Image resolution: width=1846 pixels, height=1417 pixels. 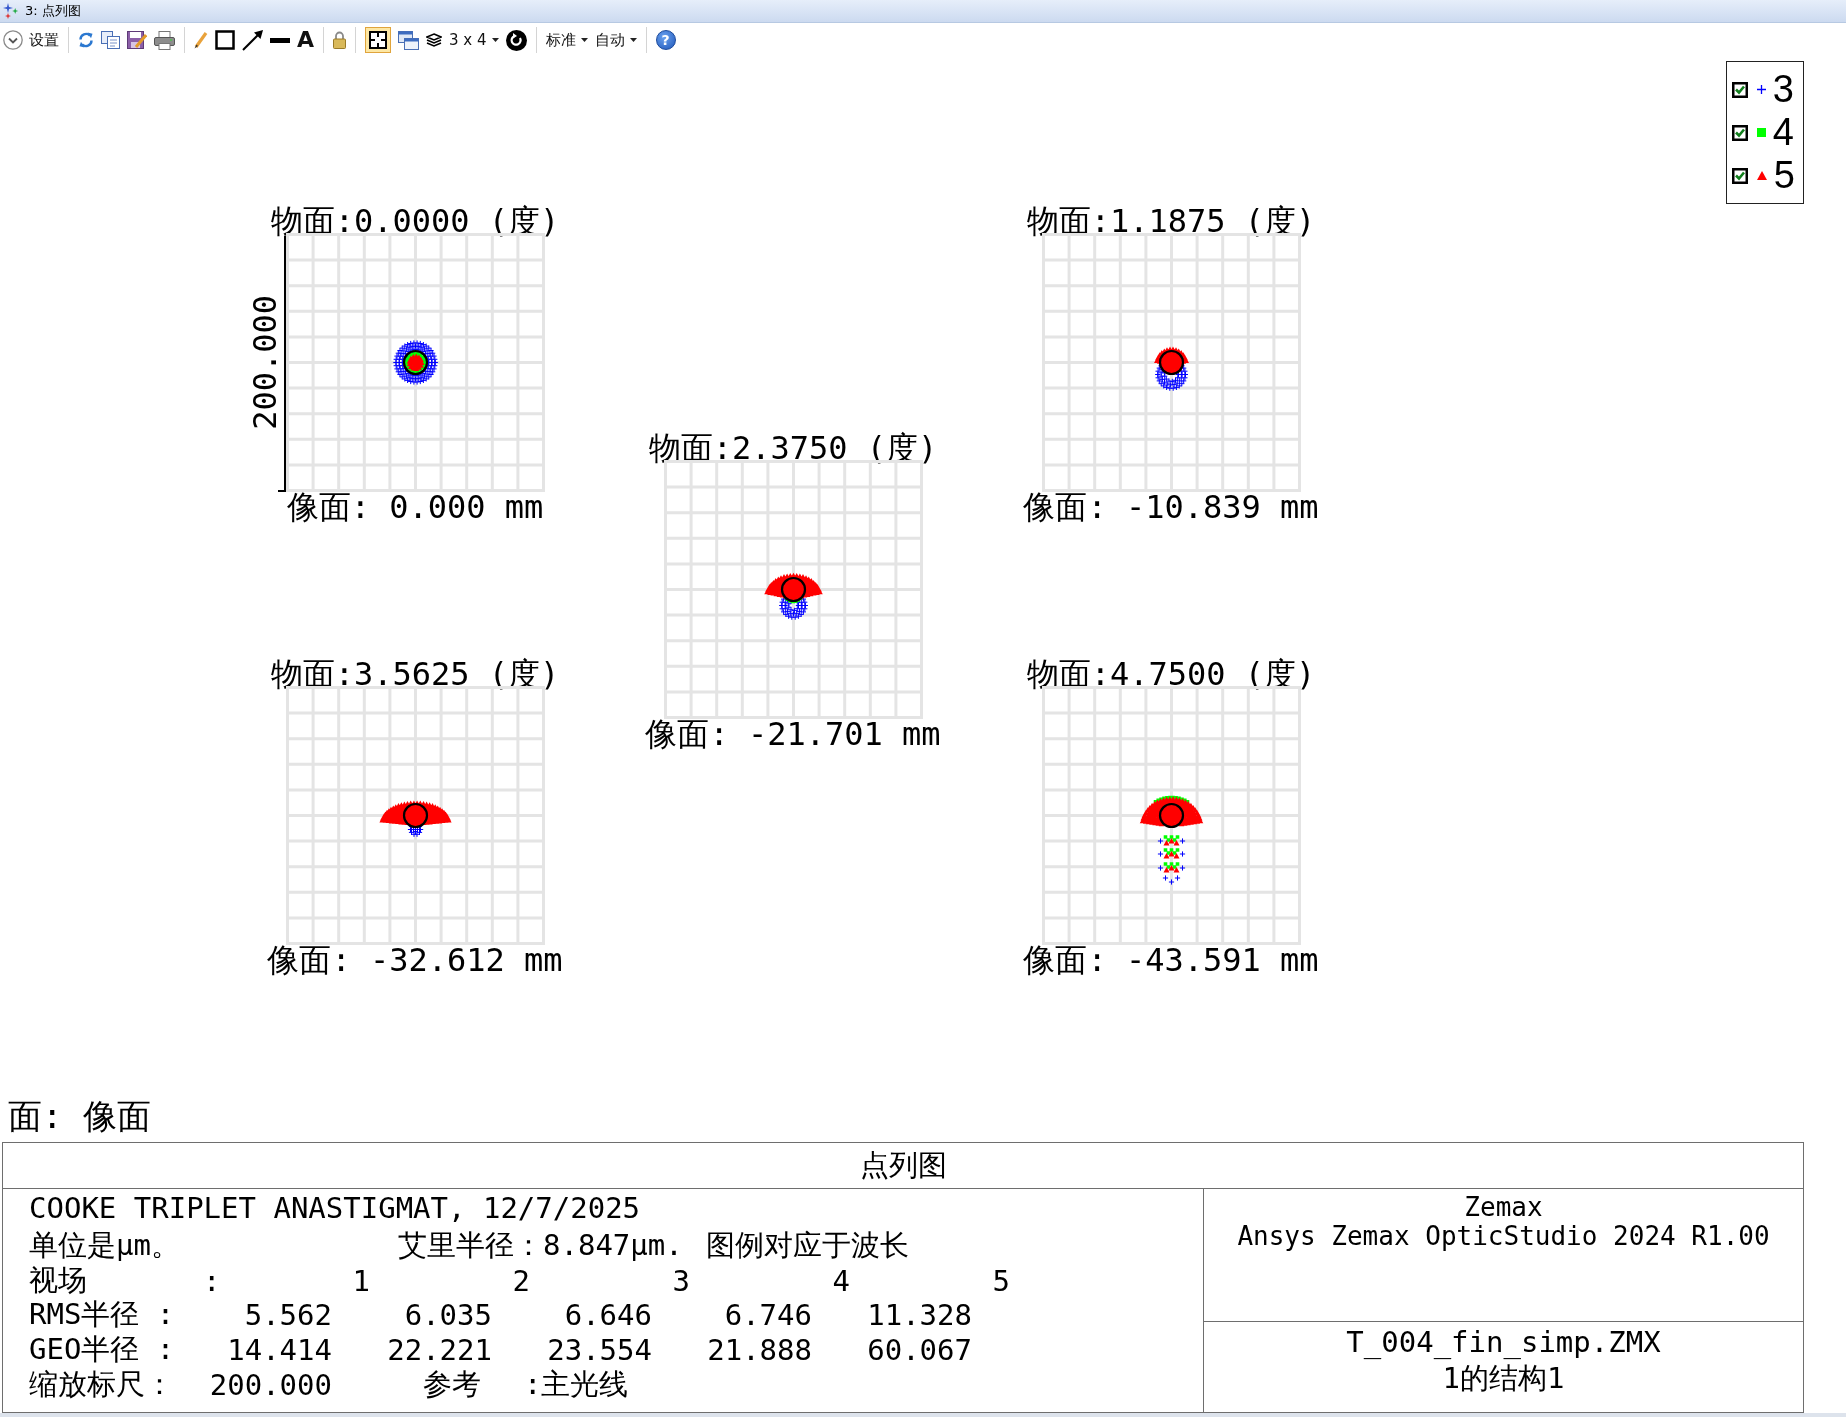 I want to click on program-name: Zemax, so click(x=1503, y=1207).